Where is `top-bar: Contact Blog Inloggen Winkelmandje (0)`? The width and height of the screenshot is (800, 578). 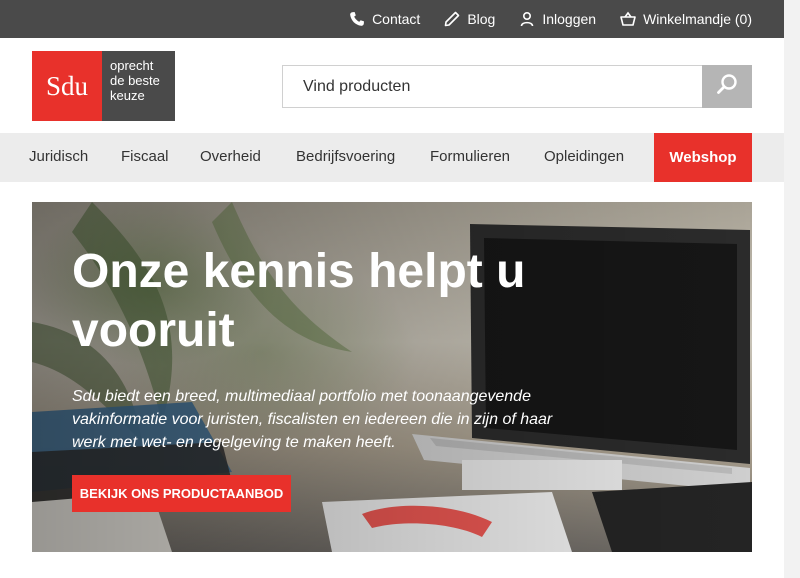 top-bar: Contact Blog Inloggen Winkelmandje (0) is located at coordinates (392, 19).